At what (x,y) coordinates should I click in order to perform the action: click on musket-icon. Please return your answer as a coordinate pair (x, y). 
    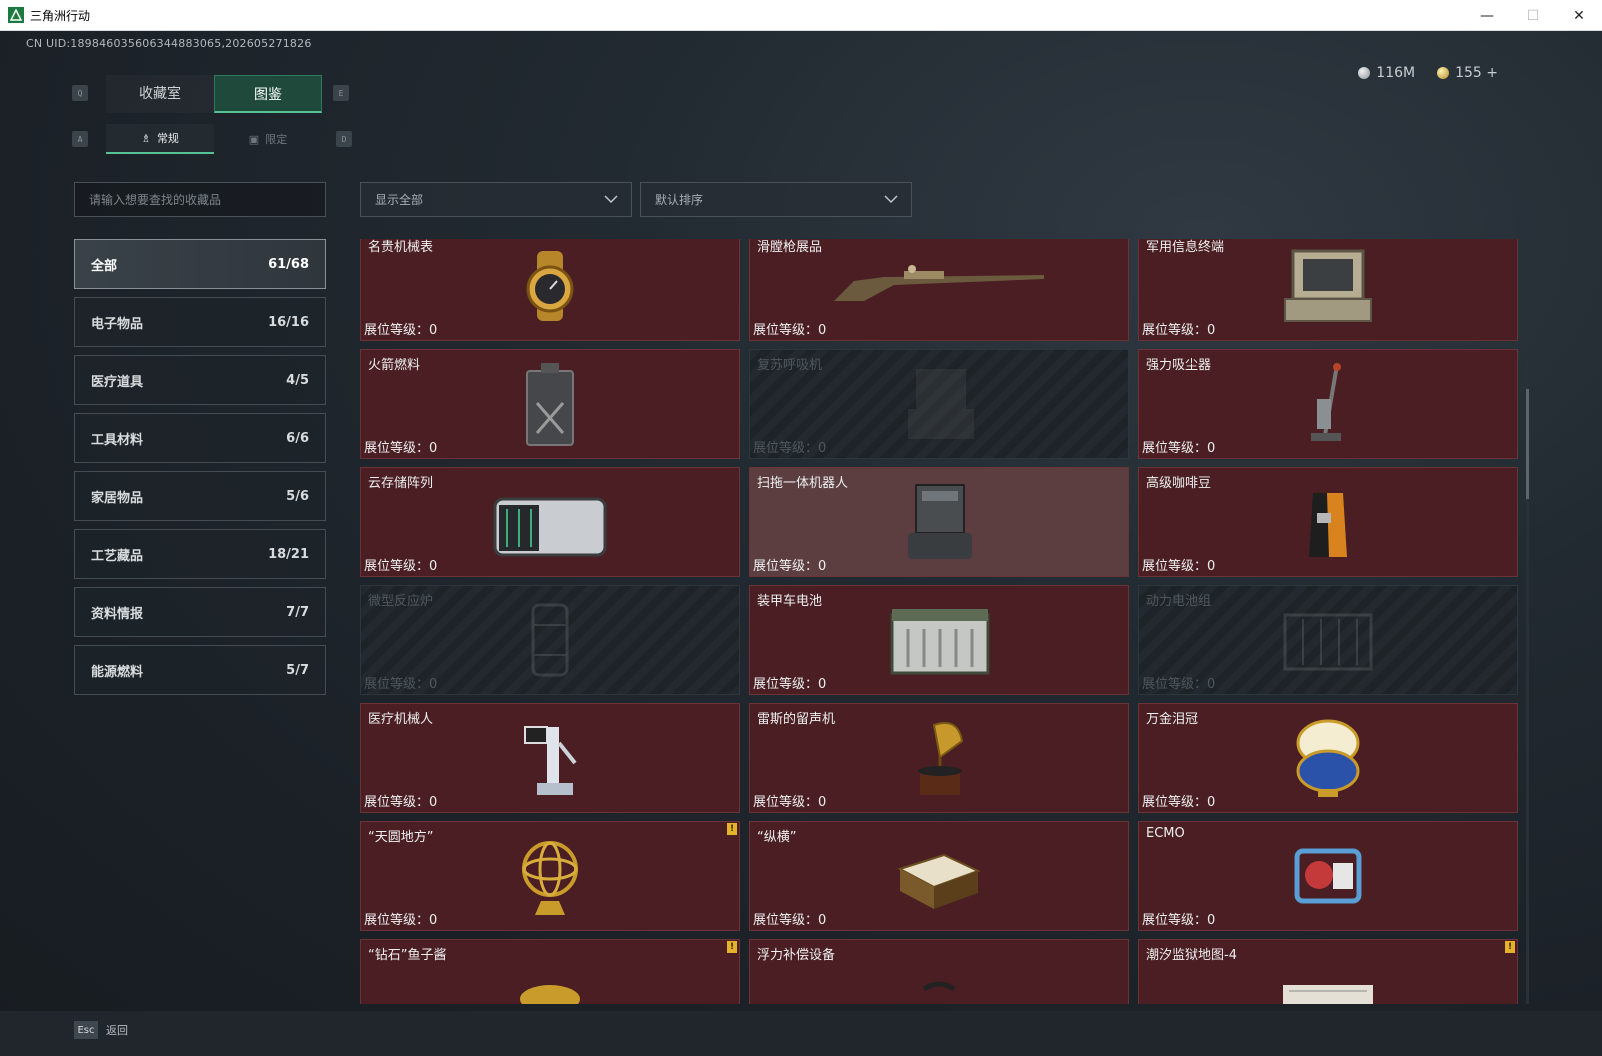
    Looking at the image, I should click on (939, 286).